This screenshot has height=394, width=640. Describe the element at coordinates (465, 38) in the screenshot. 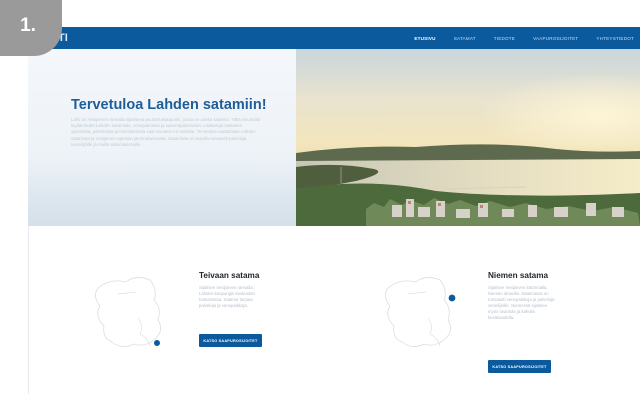

I see `nav-link-satamat: SATAMAT` at that location.